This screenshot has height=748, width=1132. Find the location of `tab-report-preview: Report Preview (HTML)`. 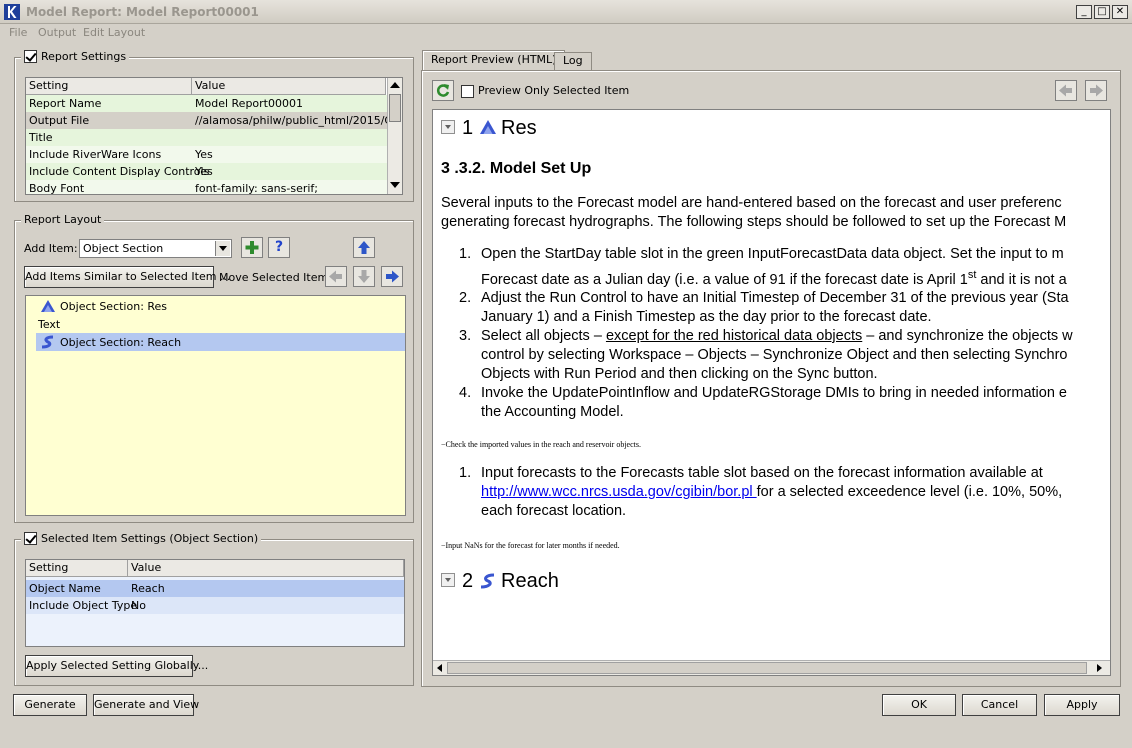

tab-report-preview: Report Preview (HTML) is located at coordinates (494, 60).